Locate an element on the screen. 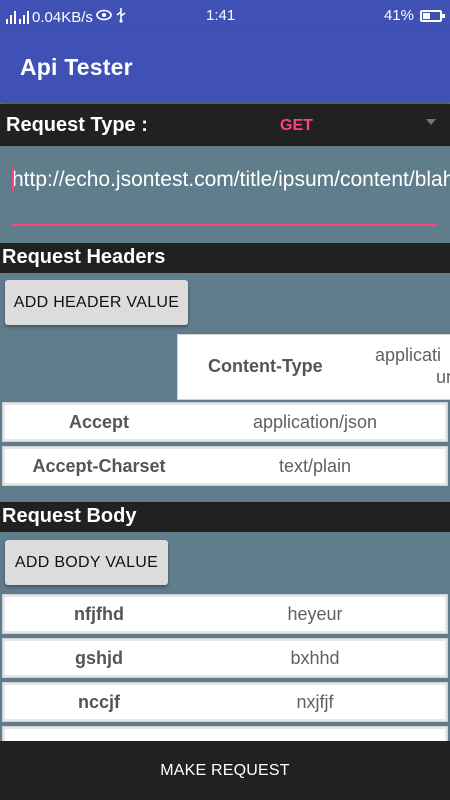  body-value: bxhhd is located at coordinates (315, 657).